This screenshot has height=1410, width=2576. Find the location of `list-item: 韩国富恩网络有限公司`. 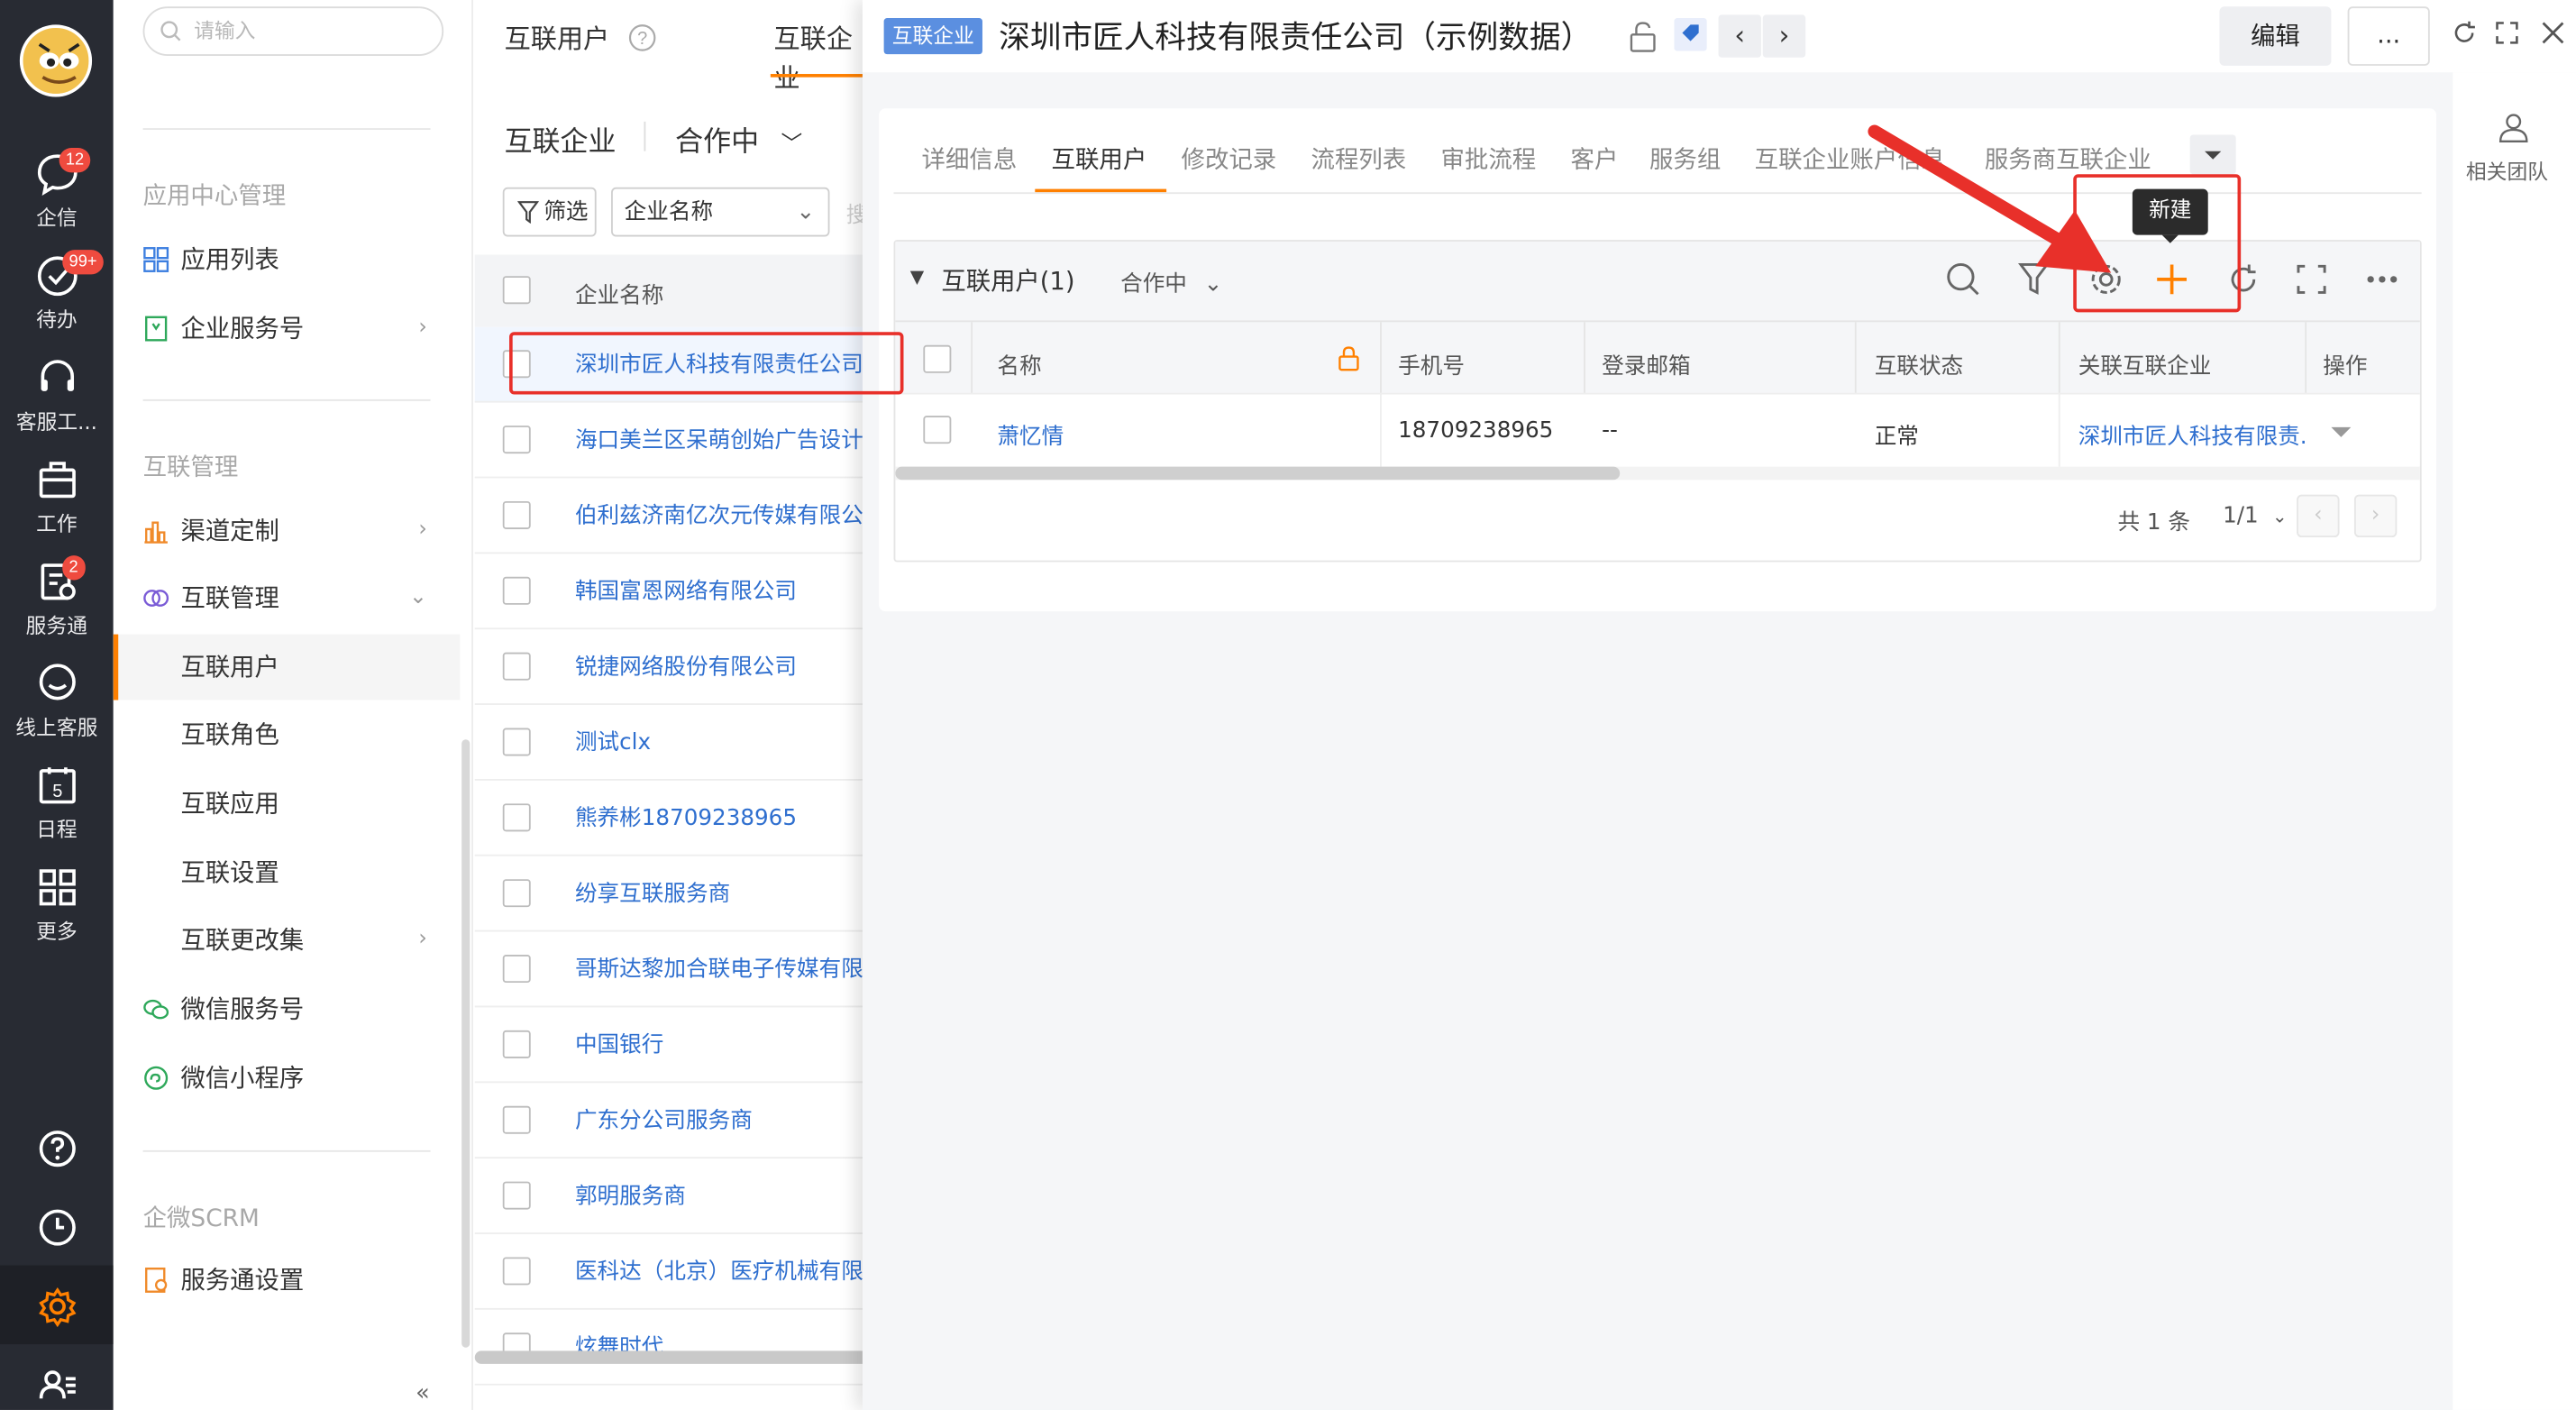

list-item: 韩国富恩网络有限公司 is located at coordinates (672, 592).